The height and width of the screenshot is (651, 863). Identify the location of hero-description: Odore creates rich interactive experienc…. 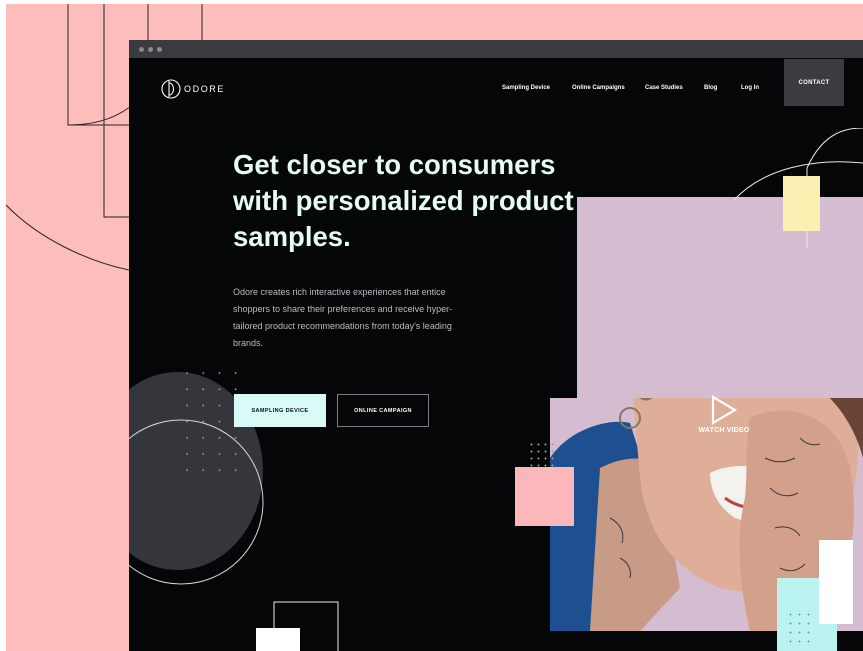
(343, 317).